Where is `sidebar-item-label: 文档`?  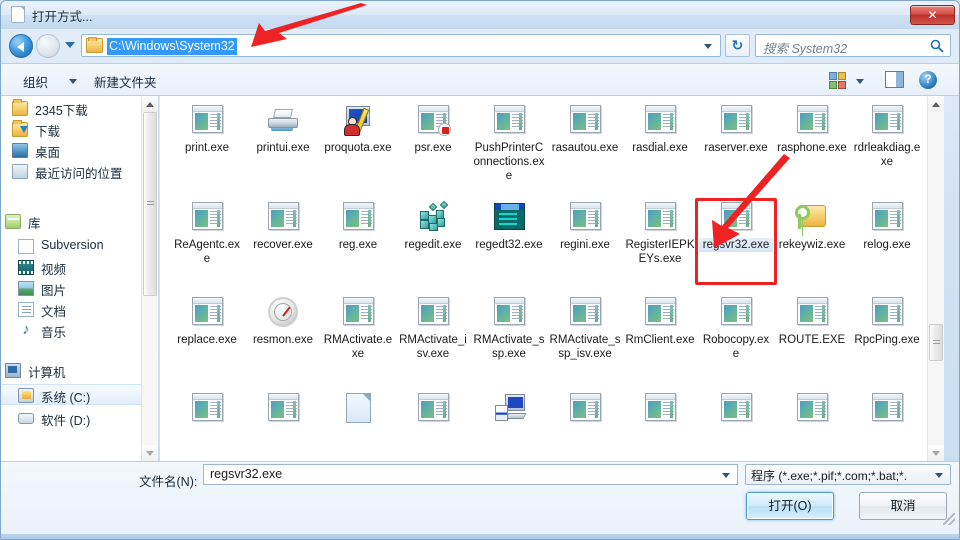 sidebar-item-label: 文档 is located at coordinates (54, 312).